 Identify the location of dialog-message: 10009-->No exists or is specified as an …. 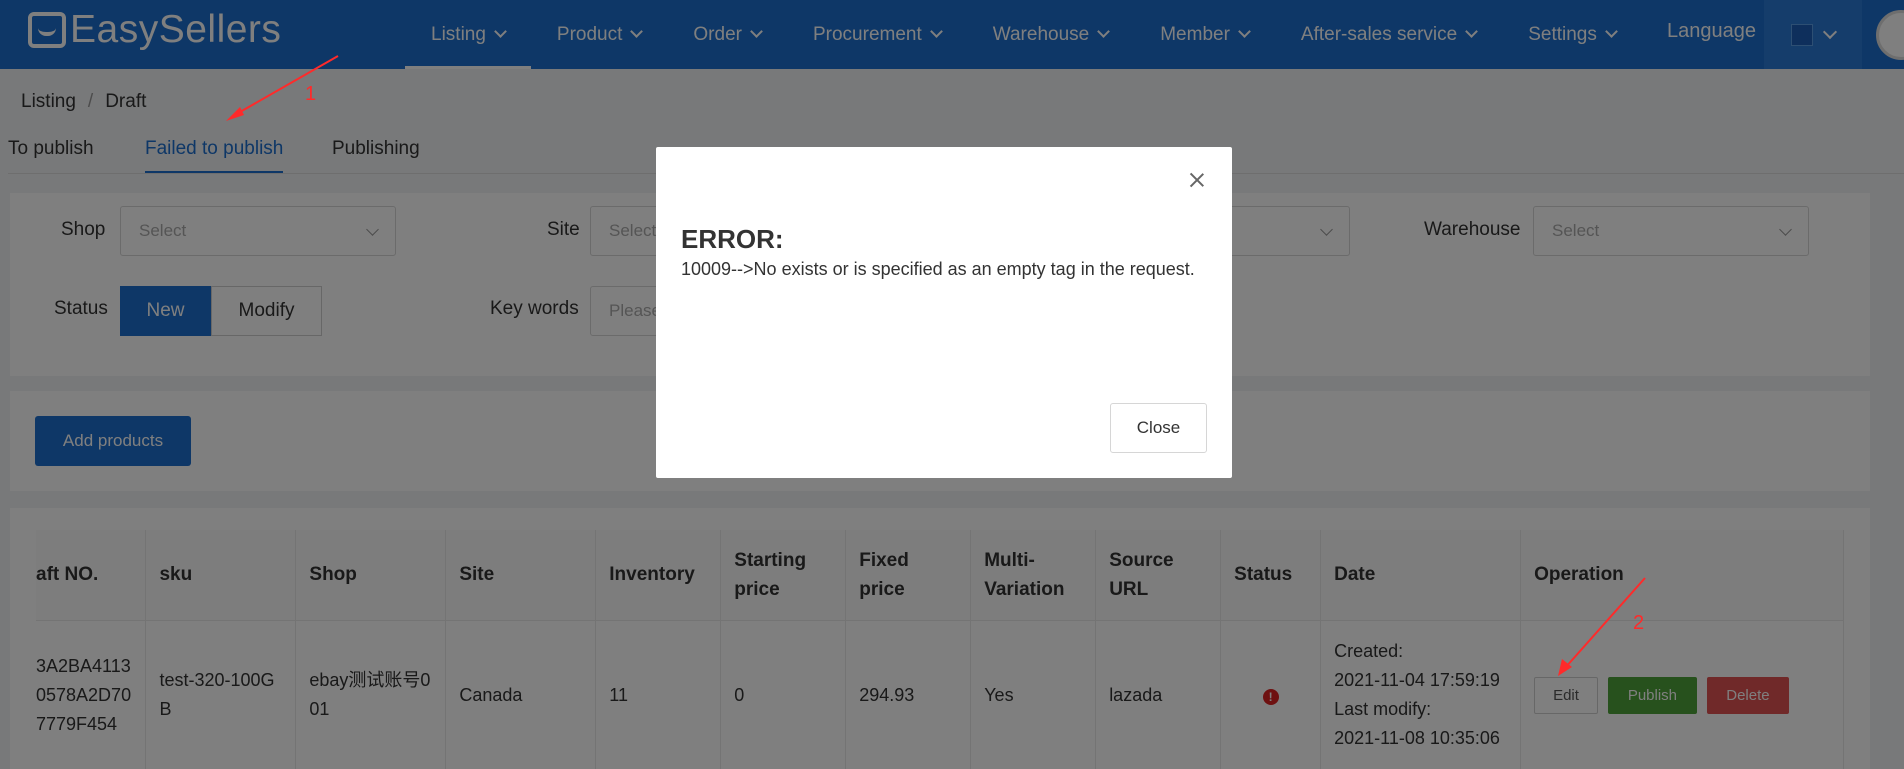
(938, 269).